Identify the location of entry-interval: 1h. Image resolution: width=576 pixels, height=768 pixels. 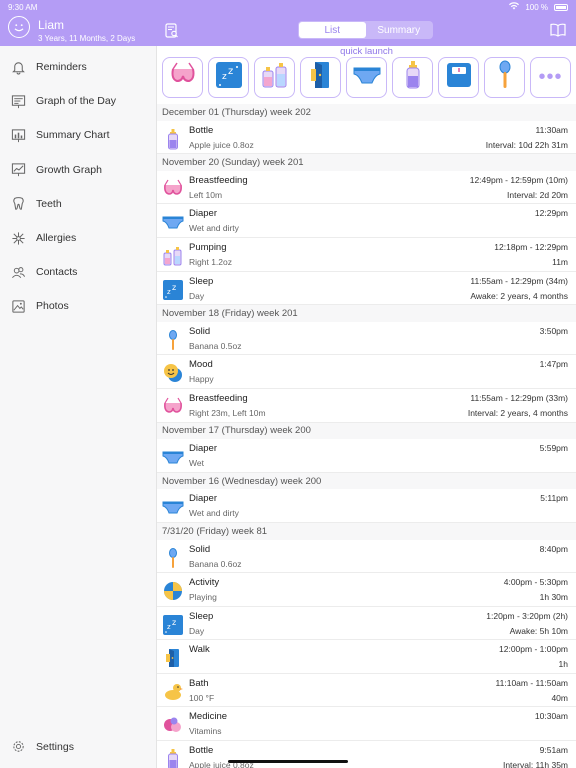
(563, 664).